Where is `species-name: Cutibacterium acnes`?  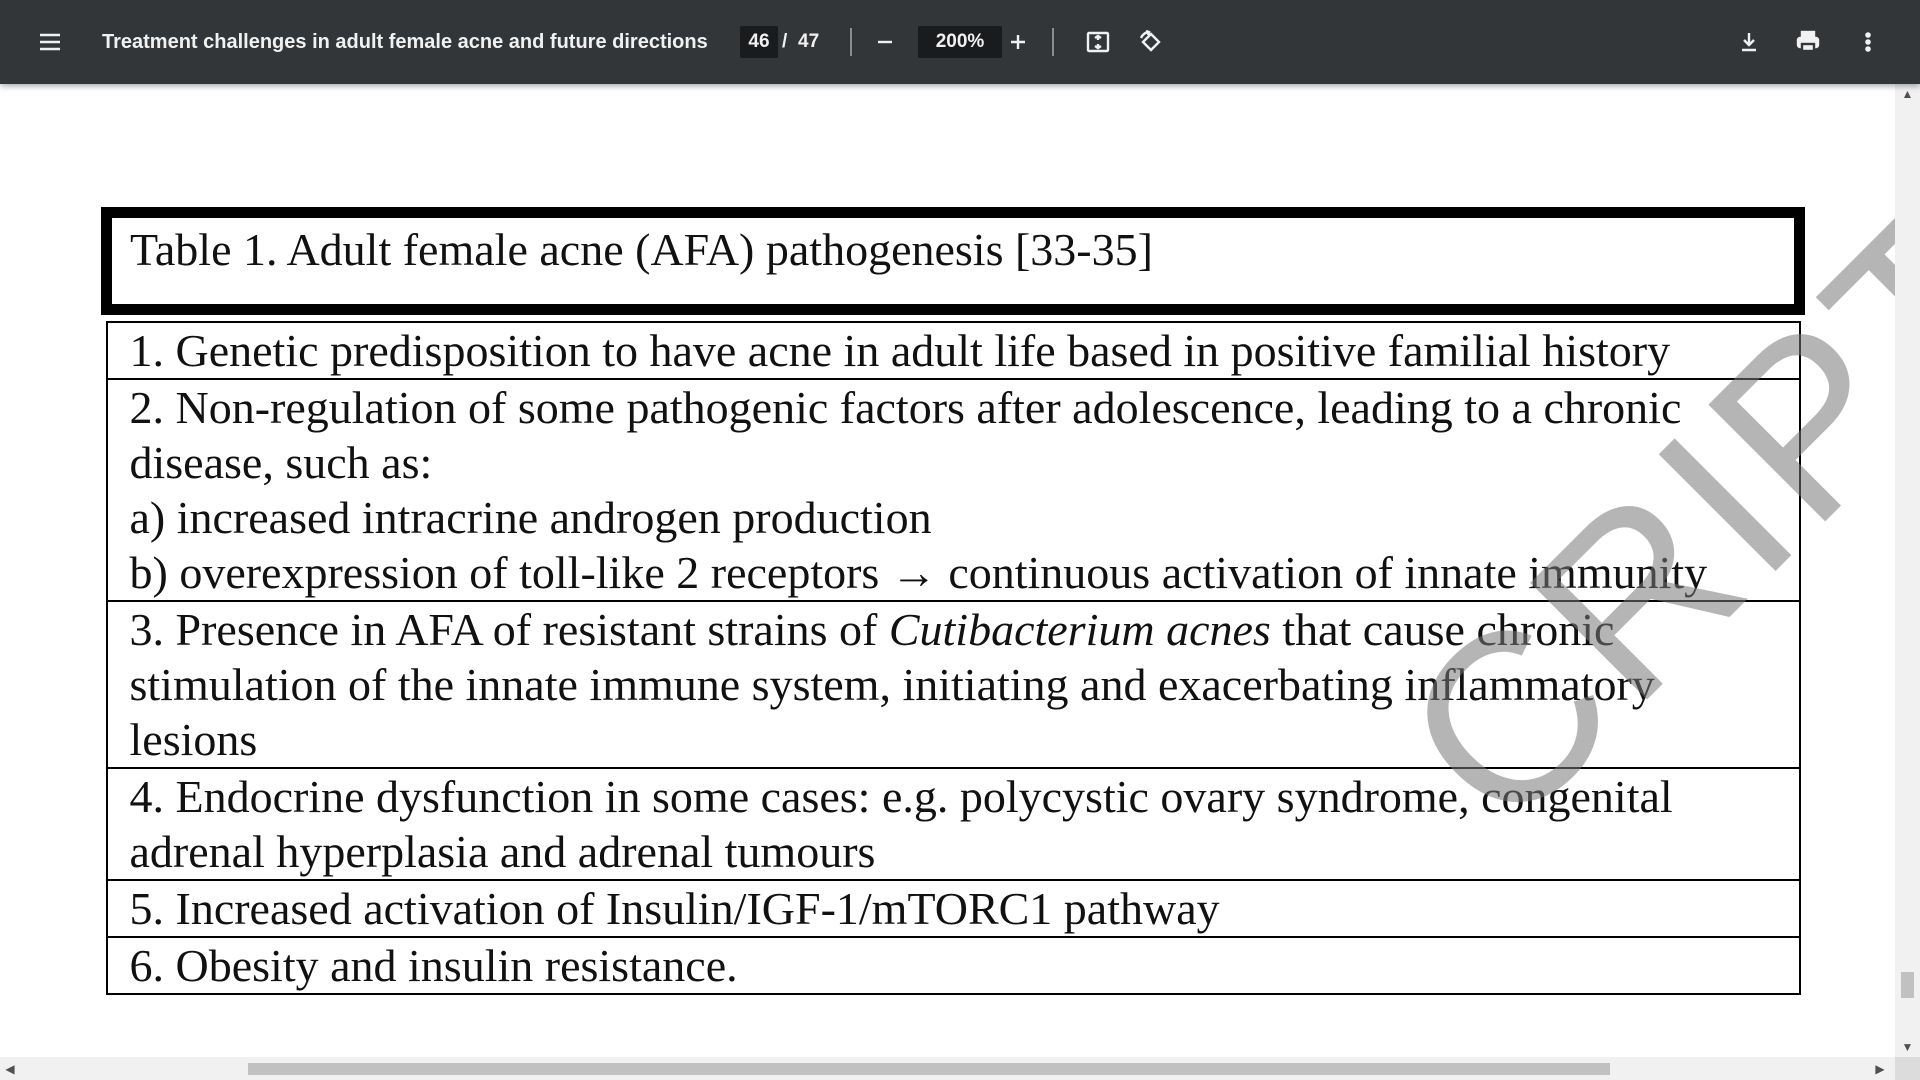 species-name: Cutibacterium acnes is located at coordinates (1079, 629).